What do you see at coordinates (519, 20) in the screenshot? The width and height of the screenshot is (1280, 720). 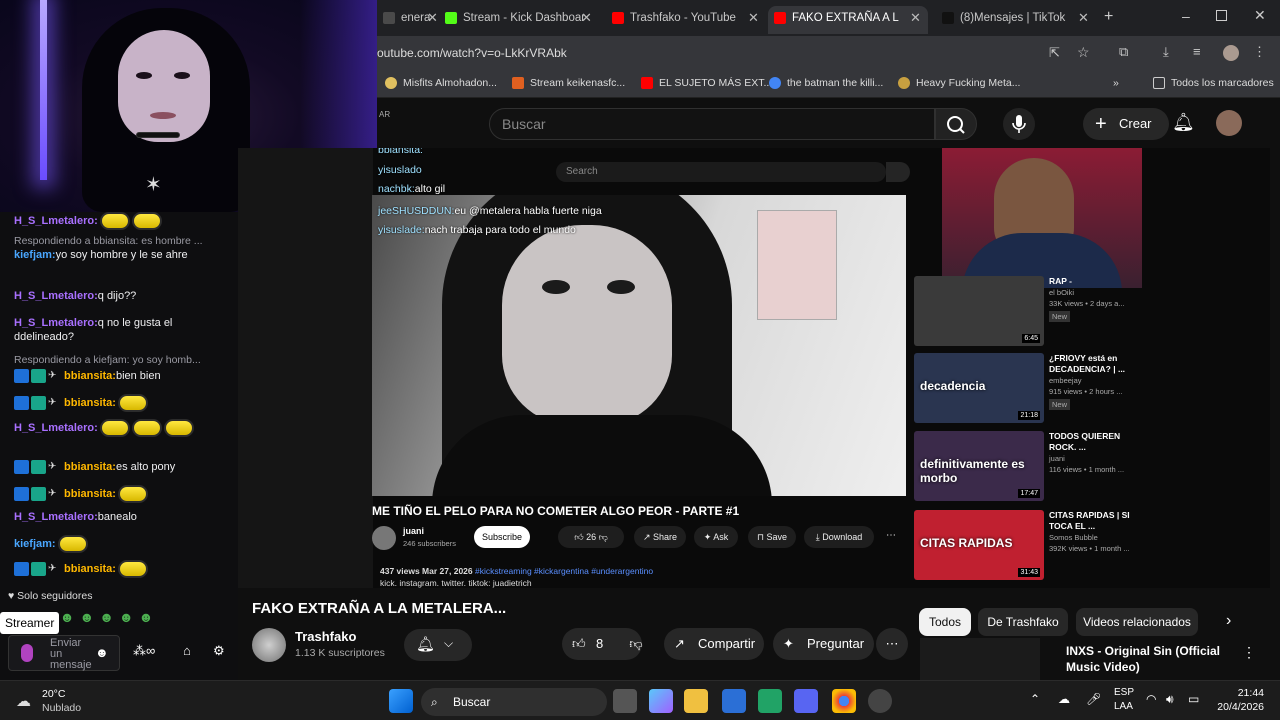 I see `browser-tab: Stream - Kick Dashboar ✕` at bounding box center [519, 20].